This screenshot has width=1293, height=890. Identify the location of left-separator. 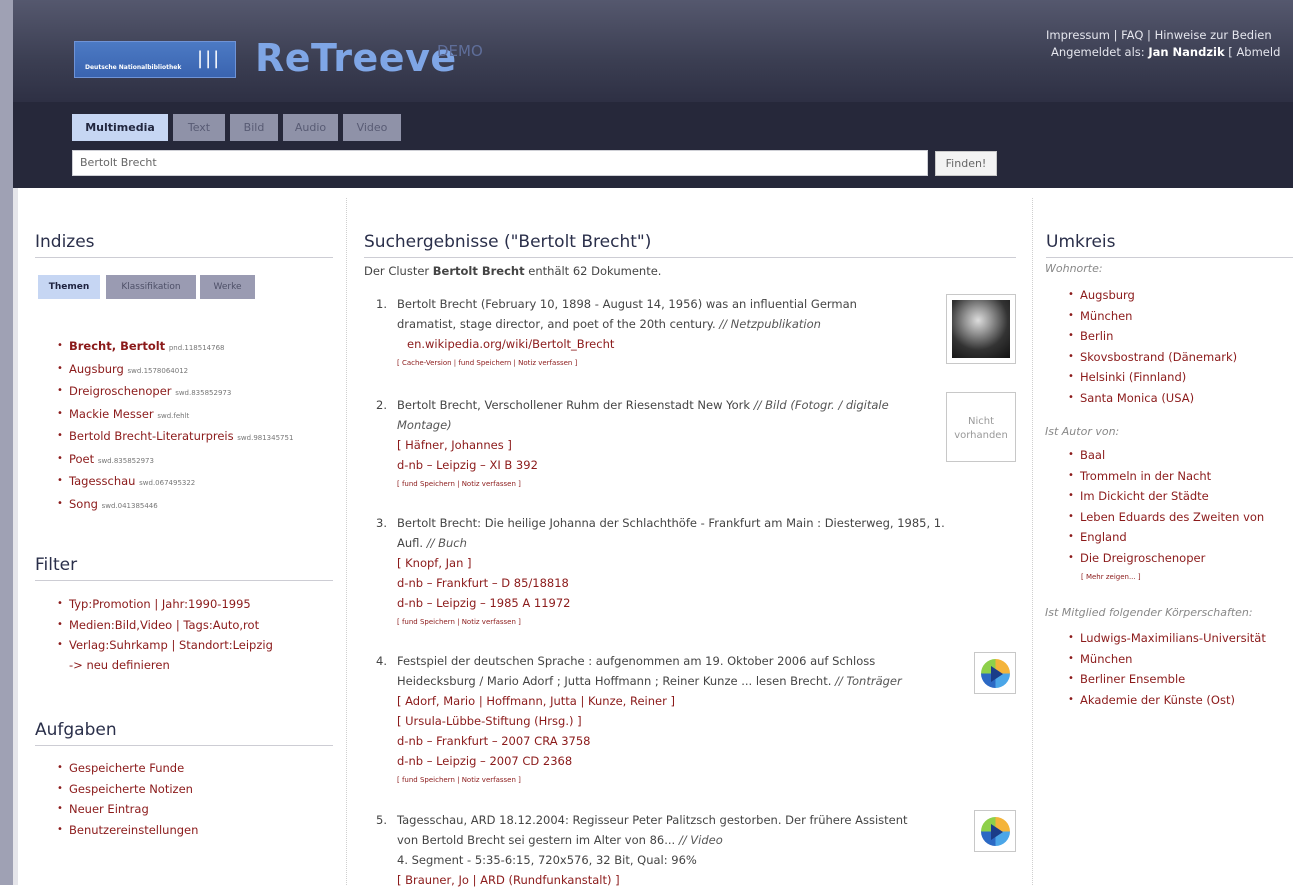
(15, 536).